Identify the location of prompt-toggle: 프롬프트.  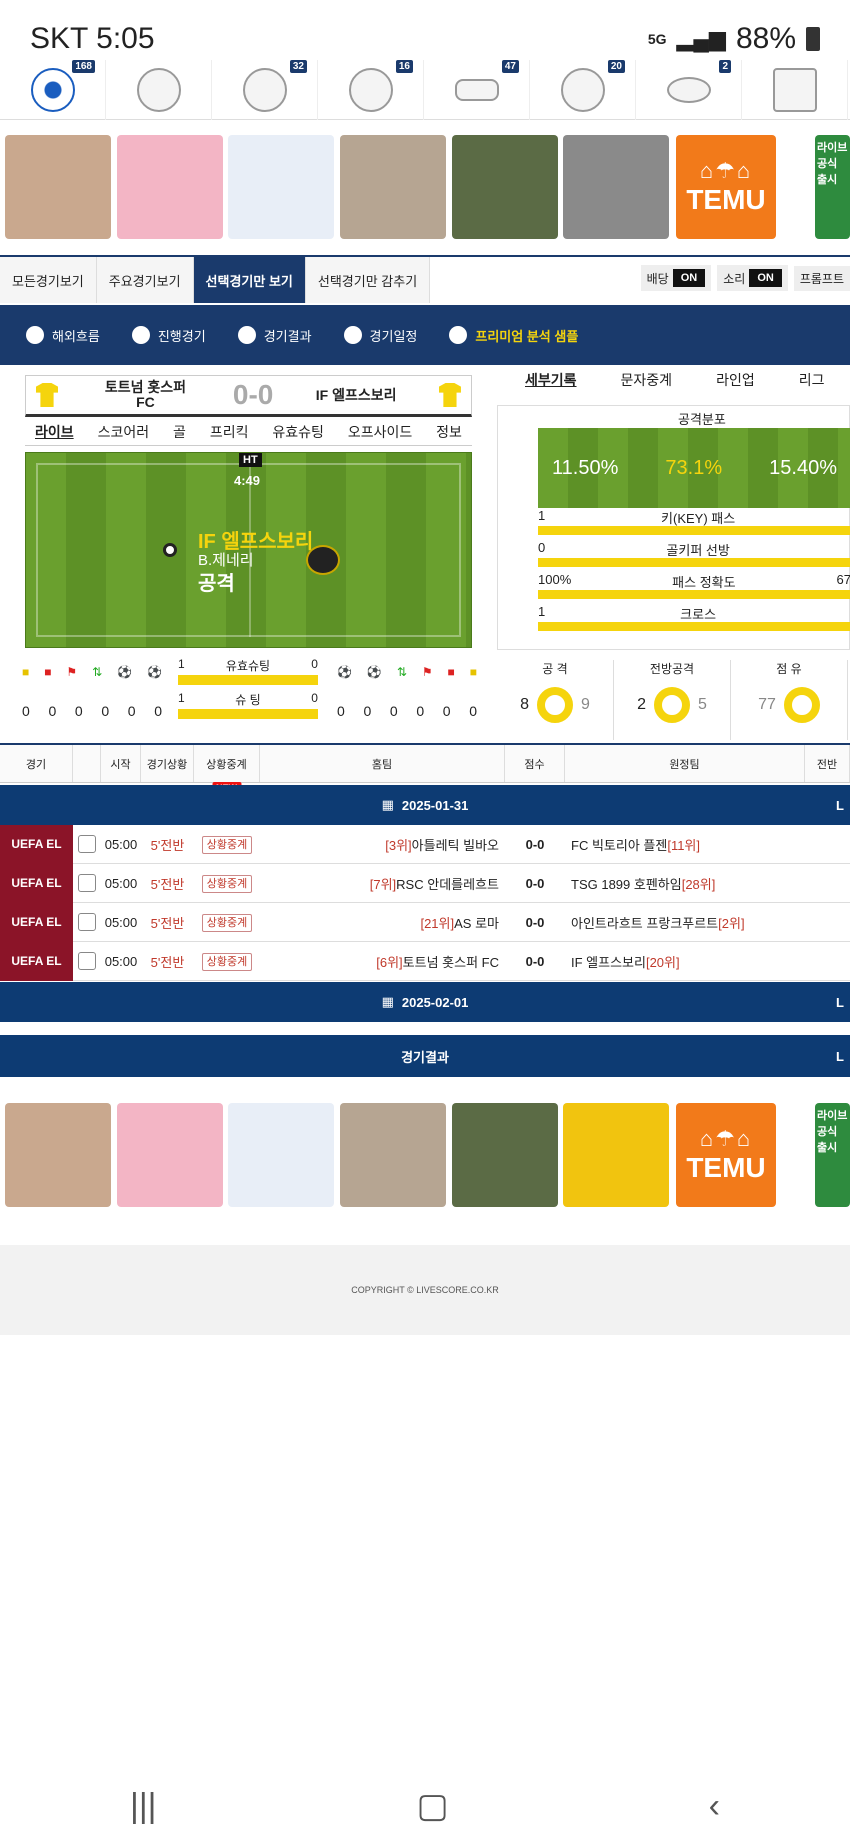
(821, 278).